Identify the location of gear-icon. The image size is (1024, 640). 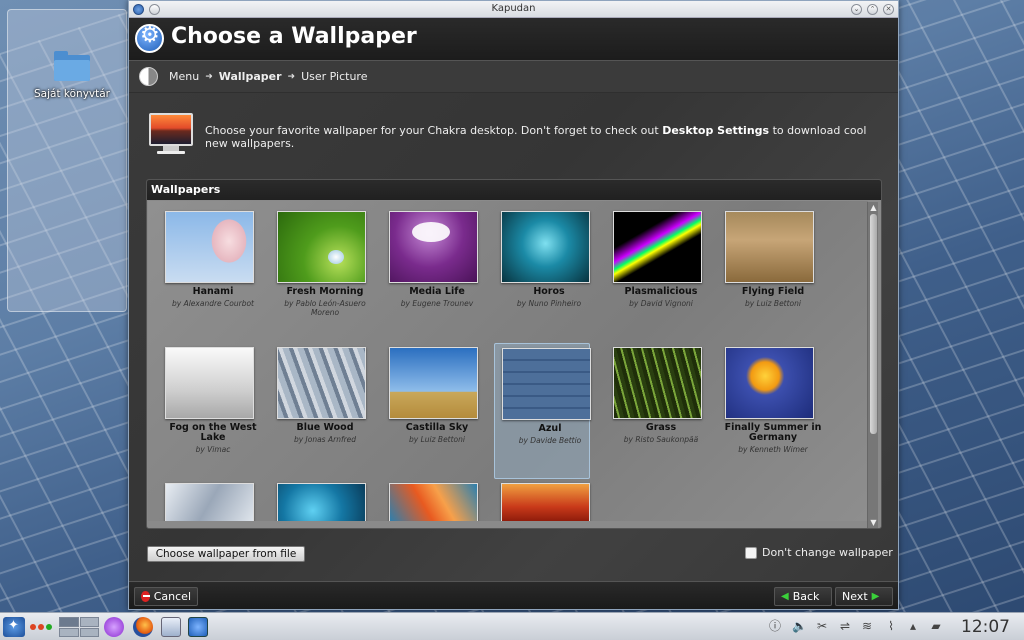
(149, 38).